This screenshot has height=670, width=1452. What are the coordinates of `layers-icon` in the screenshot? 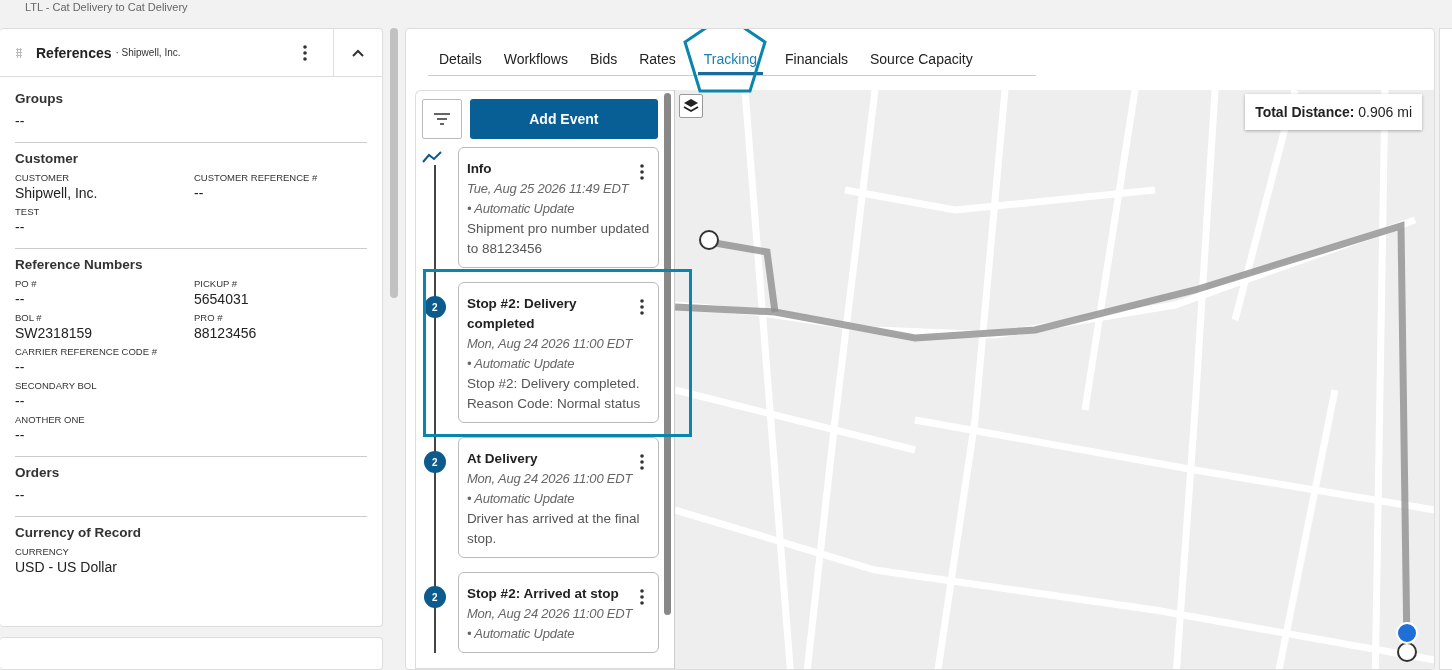 It's located at (690, 106).